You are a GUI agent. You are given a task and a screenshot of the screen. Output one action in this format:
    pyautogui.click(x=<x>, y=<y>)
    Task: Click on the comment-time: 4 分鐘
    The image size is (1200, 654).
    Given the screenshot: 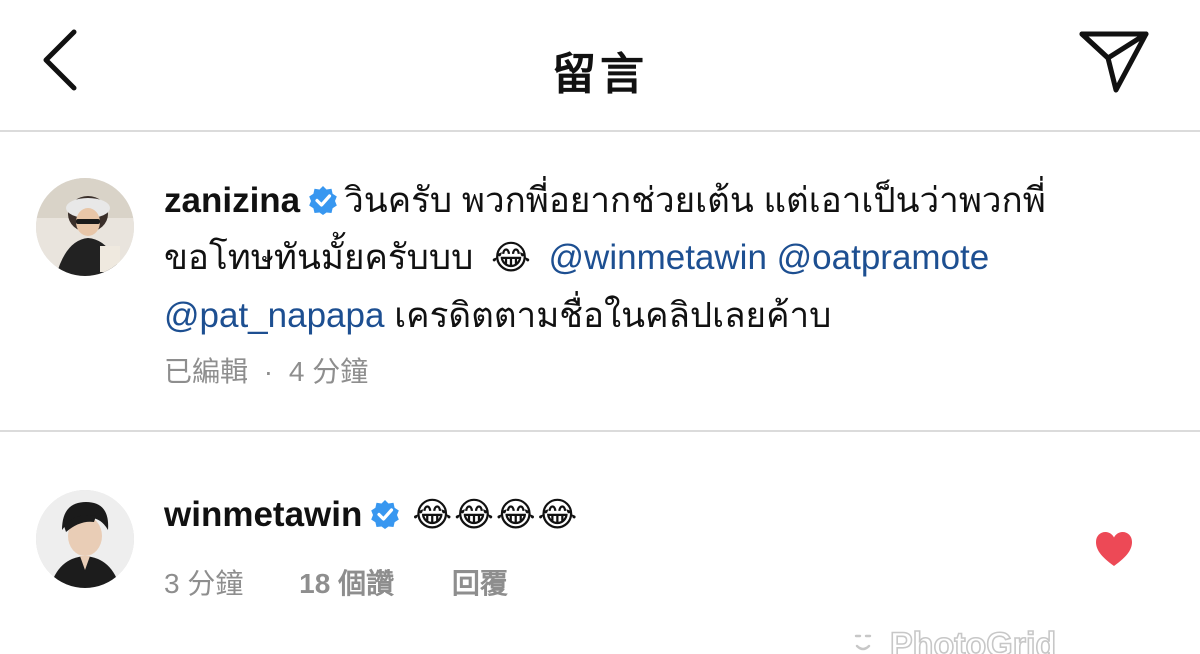 What is the action you would take?
    pyautogui.click(x=328, y=371)
    